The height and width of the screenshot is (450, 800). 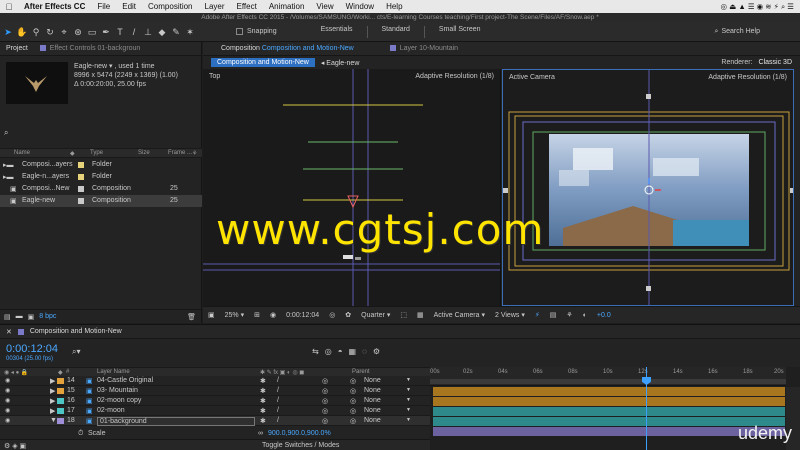 I want to click on layer-name: 02-moon, so click(x=111, y=410).